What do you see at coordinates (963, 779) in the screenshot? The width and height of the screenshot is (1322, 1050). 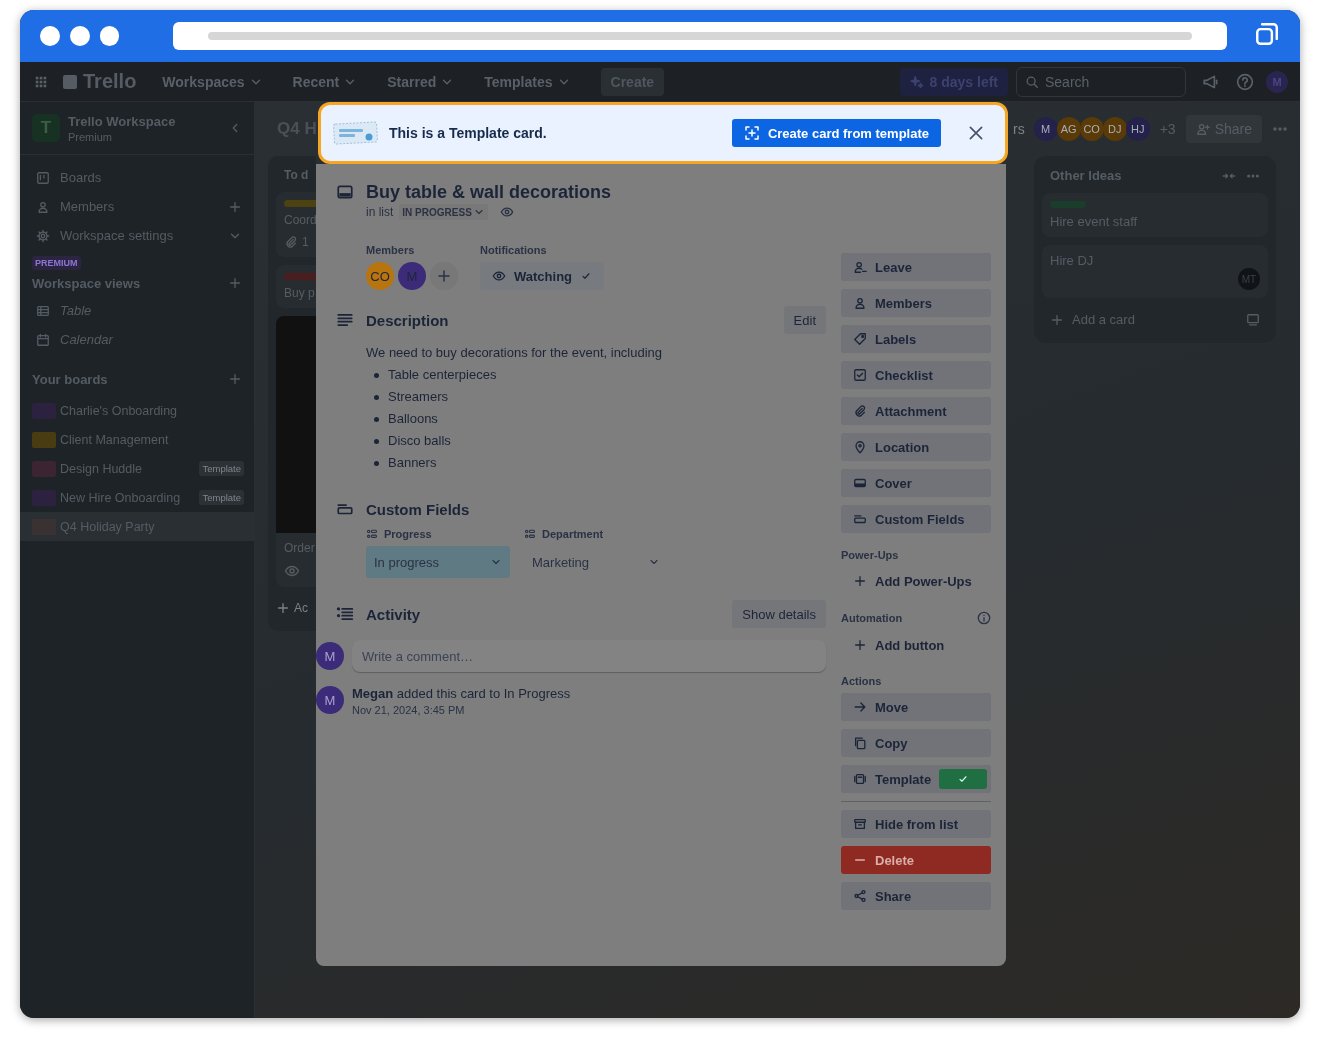 I see `checkbox` at bounding box center [963, 779].